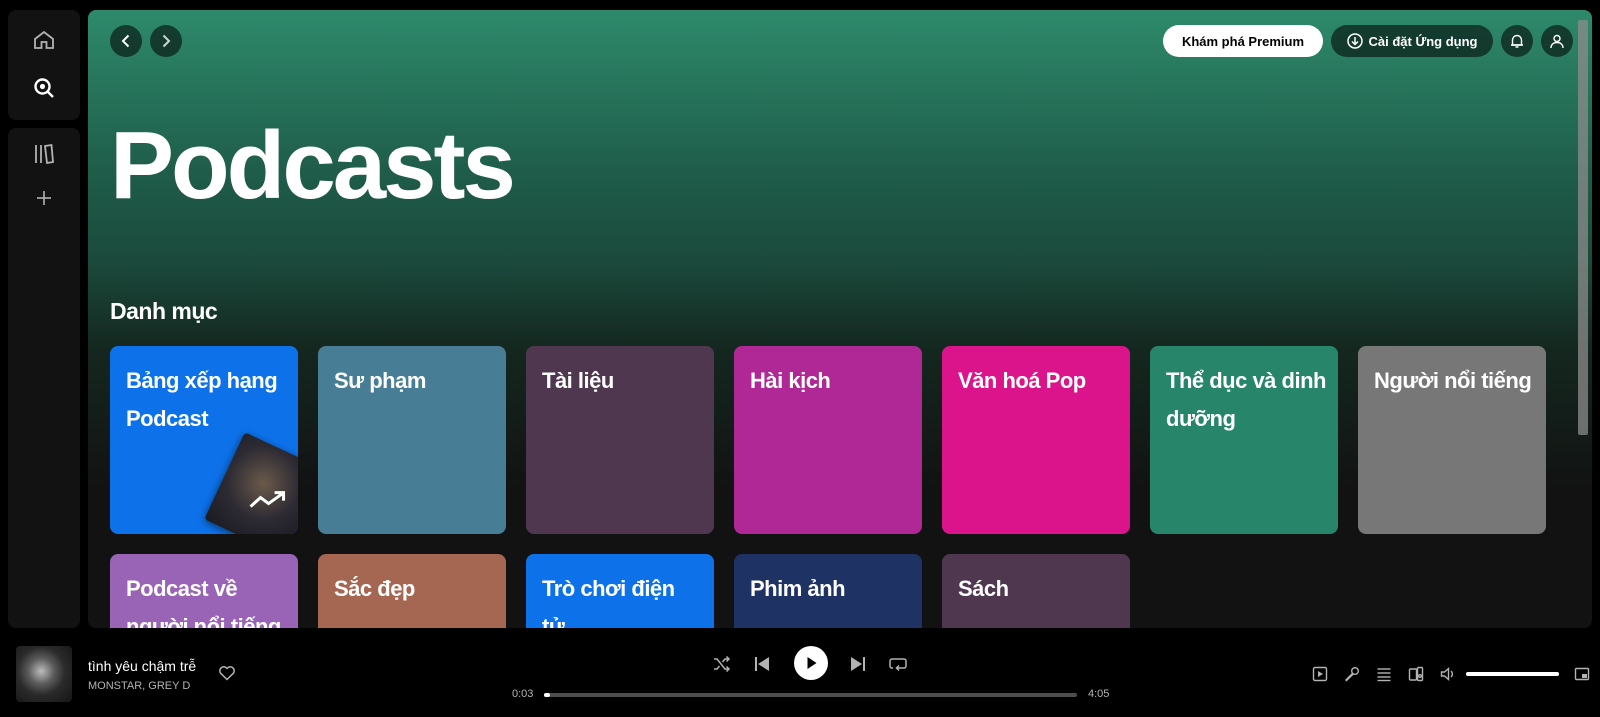 This screenshot has width=1600, height=717. What do you see at coordinates (251, 483) in the screenshot?
I see `podcast-charts-artwork` at bounding box center [251, 483].